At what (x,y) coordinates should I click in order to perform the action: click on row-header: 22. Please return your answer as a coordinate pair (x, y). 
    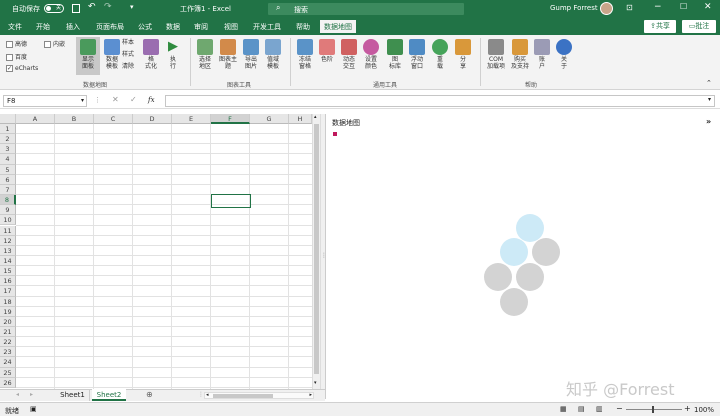
    Looking at the image, I should click on (8, 342).